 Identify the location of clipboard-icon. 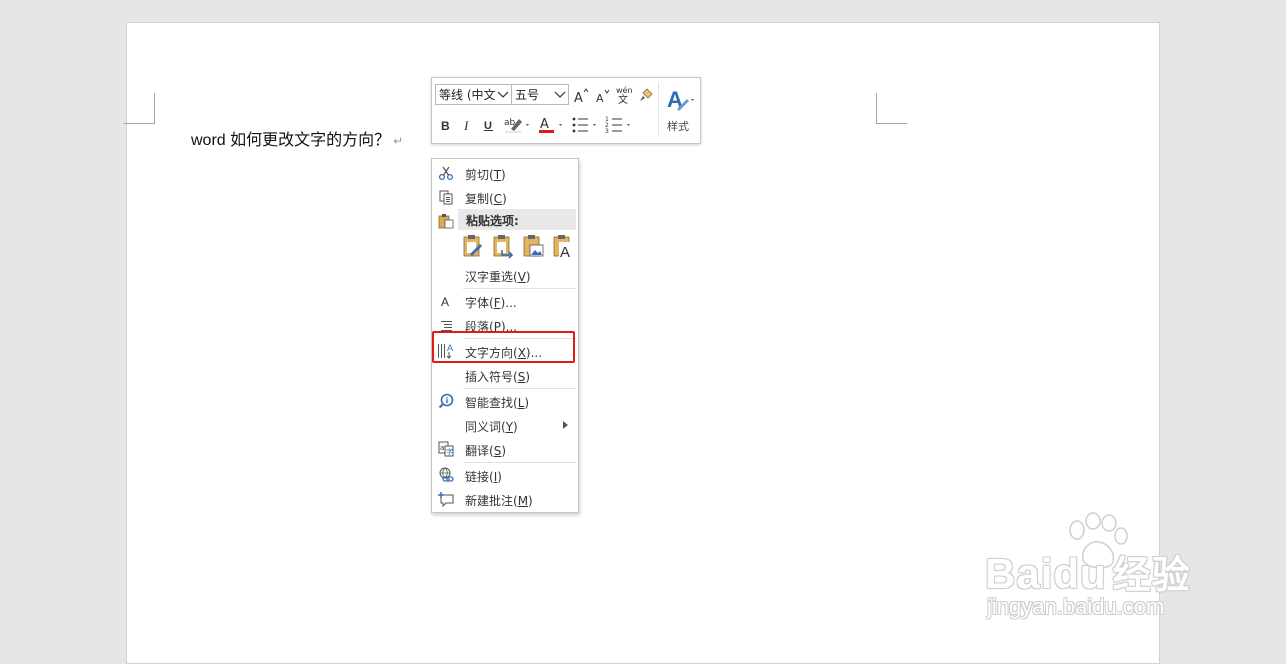
(446, 221).